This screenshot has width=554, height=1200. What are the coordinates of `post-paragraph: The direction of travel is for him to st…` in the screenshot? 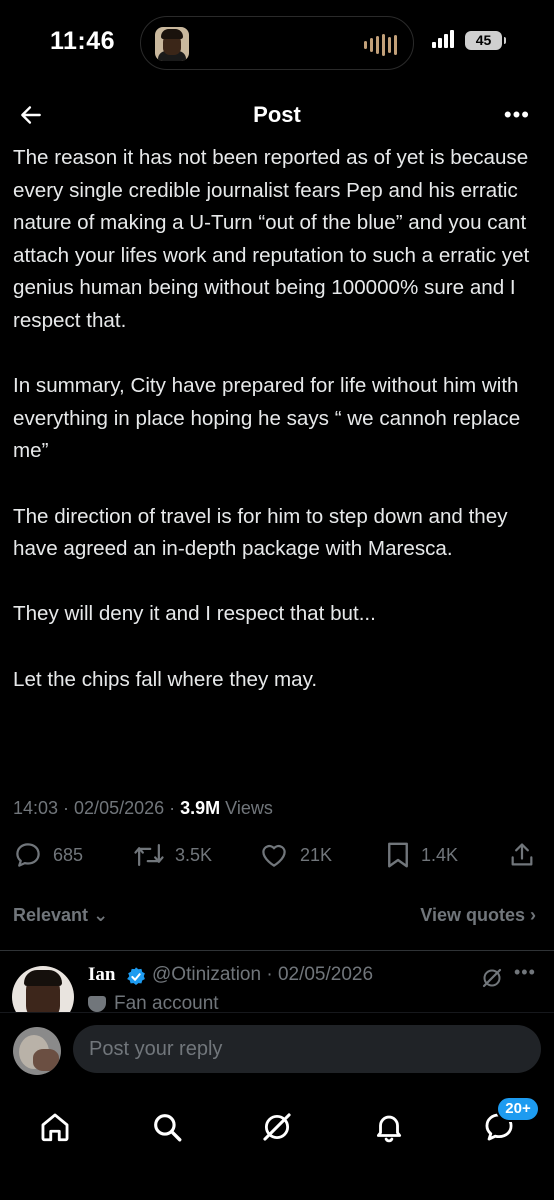 It's located at (260, 532).